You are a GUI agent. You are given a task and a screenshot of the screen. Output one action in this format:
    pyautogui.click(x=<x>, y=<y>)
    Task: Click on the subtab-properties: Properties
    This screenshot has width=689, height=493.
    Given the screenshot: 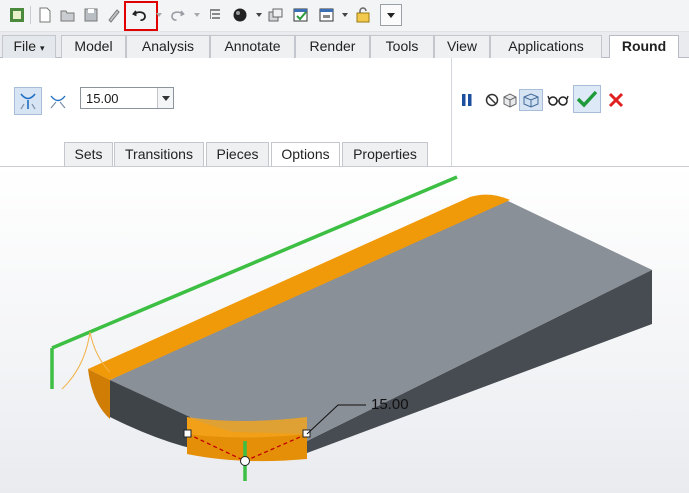 What is the action you would take?
    pyautogui.click(x=385, y=154)
    